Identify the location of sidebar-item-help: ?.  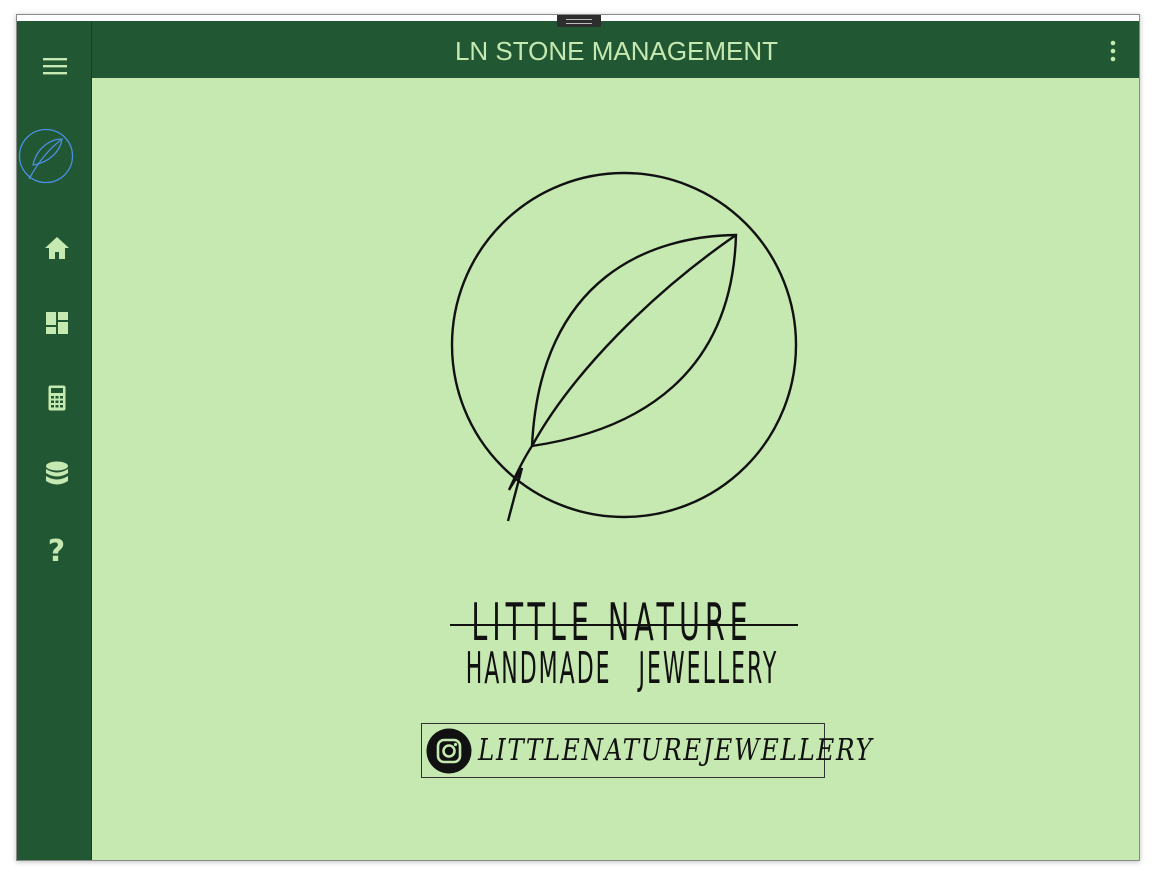
(56, 552).